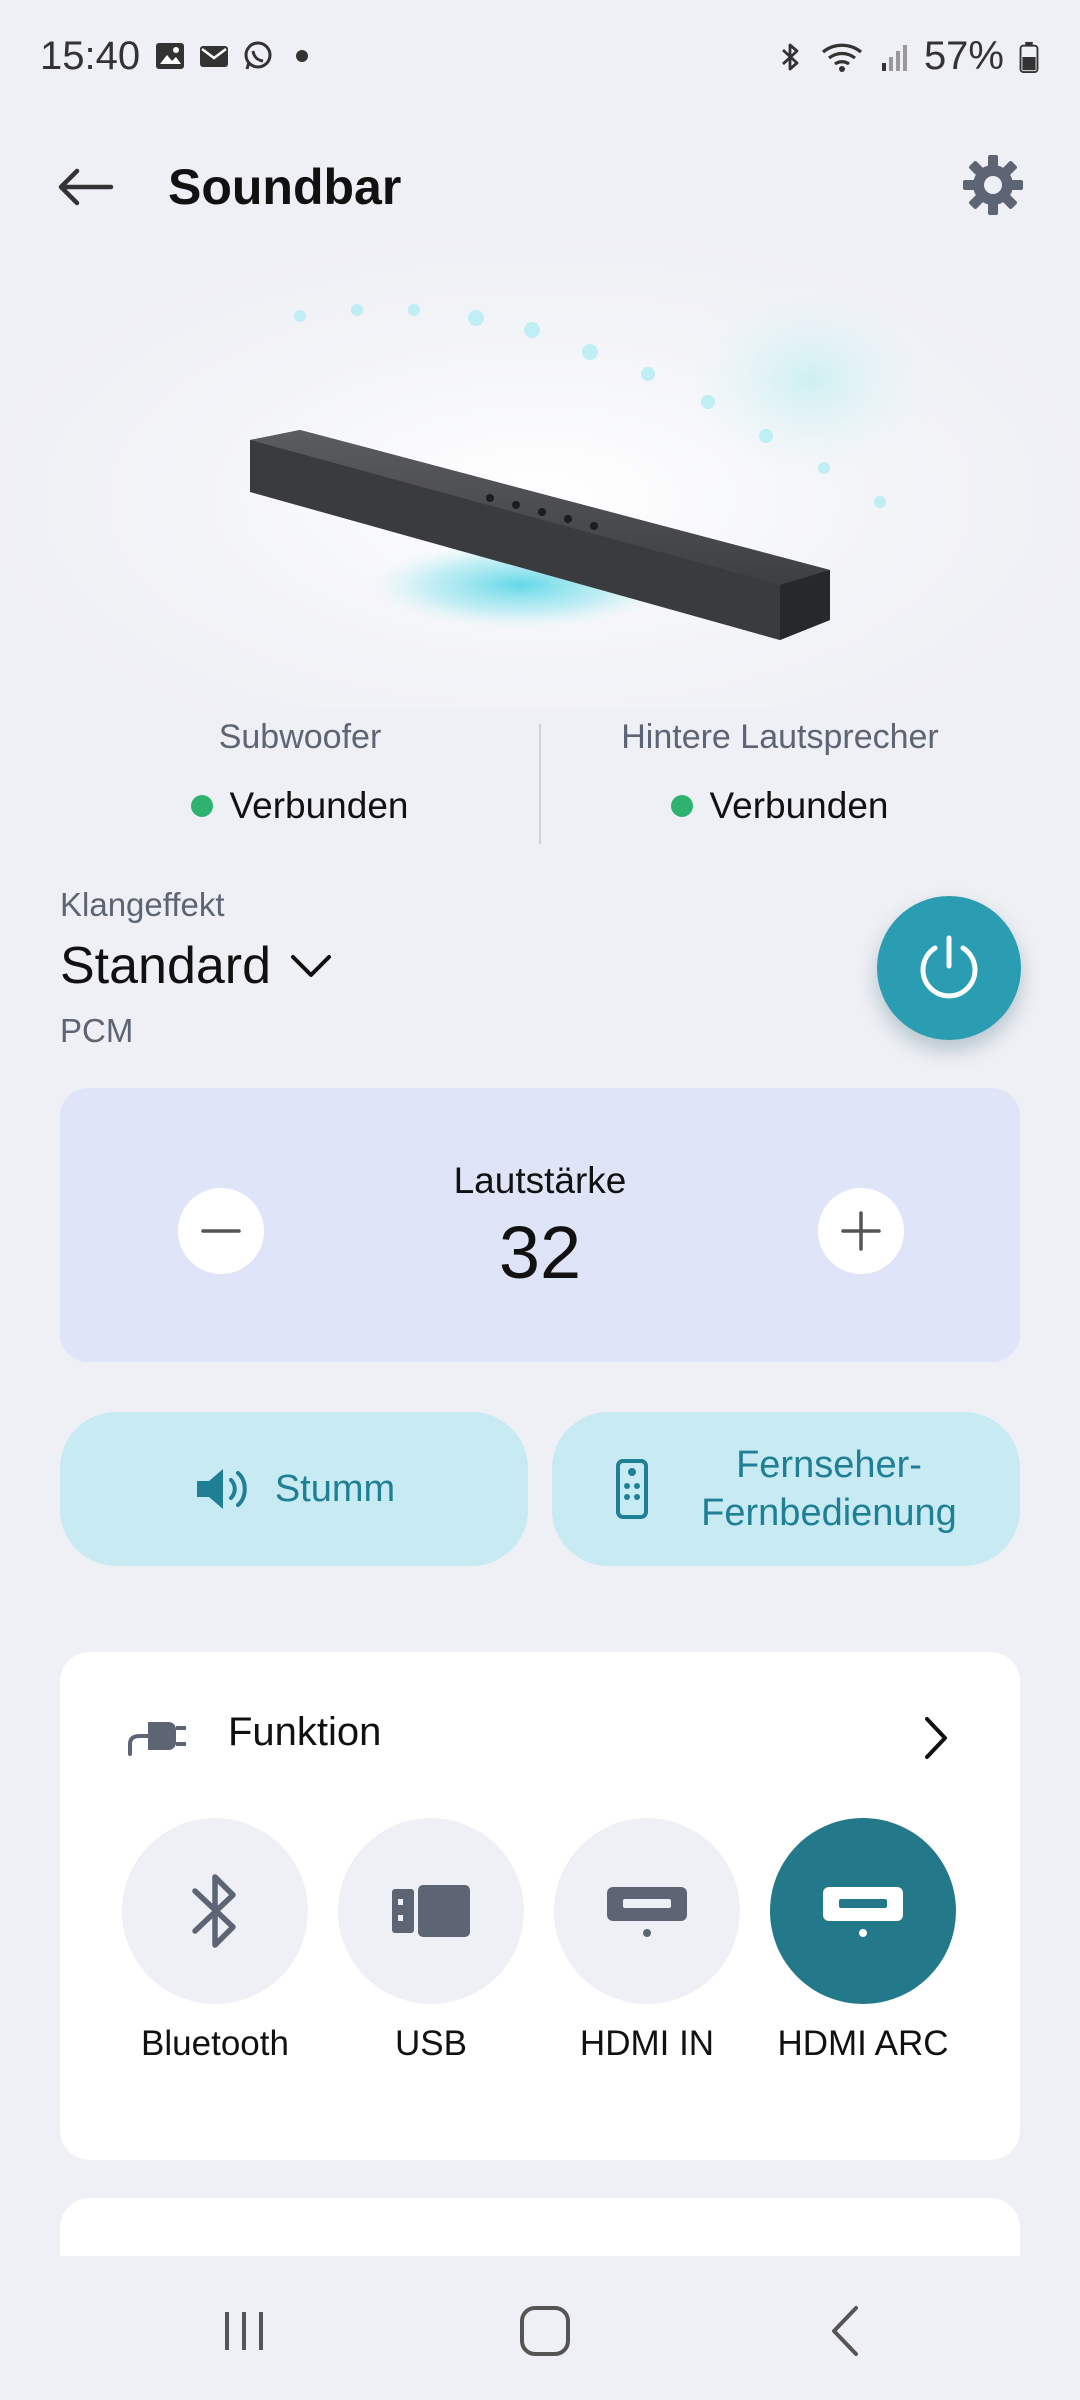  What do you see at coordinates (540, 1735) in the screenshot?
I see `function-header: Funktion` at bounding box center [540, 1735].